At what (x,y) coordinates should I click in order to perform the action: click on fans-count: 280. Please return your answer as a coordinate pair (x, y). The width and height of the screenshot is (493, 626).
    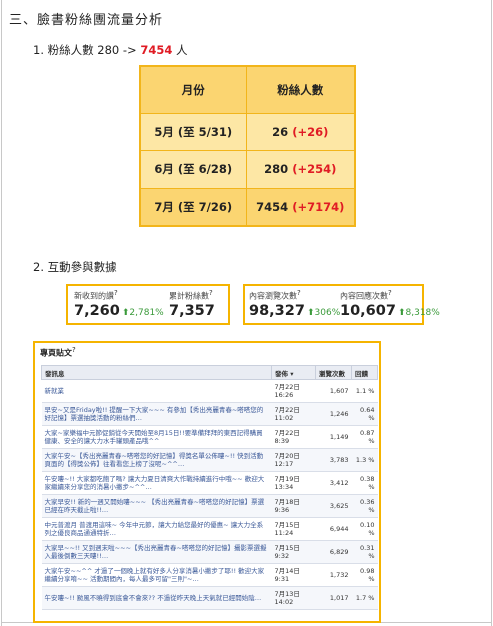
    Looking at the image, I should click on (276, 169).